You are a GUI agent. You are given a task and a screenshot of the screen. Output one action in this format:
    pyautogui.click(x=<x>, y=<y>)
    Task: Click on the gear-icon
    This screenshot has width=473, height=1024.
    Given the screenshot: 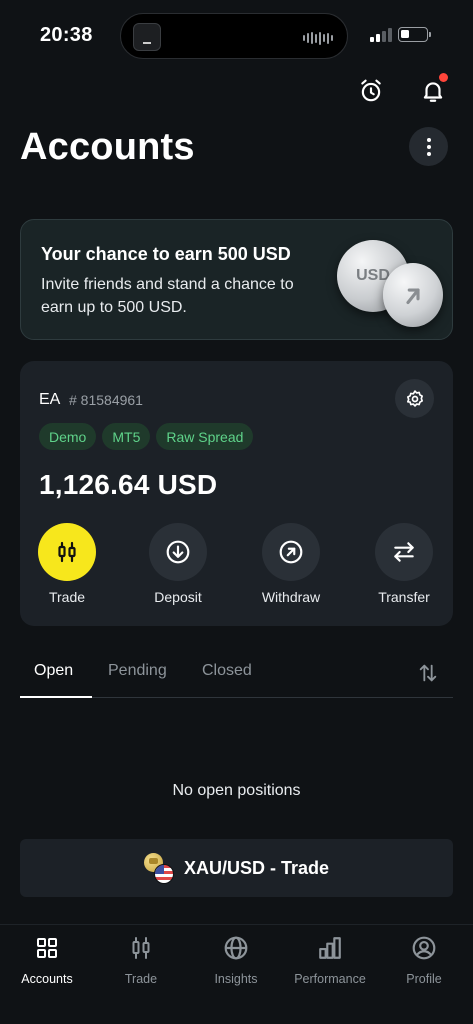 What is the action you would take?
    pyautogui.click(x=414, y=398)
    